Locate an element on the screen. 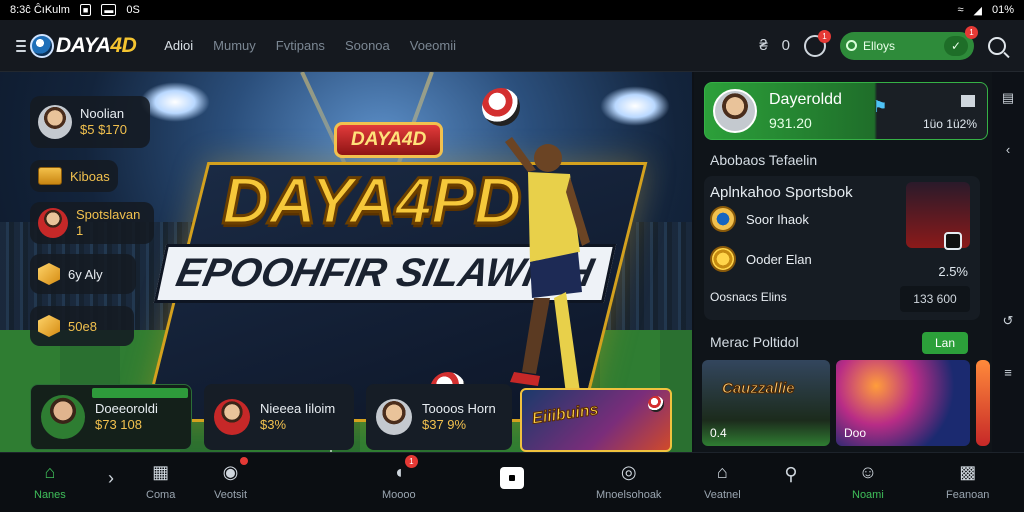 This screenshot has width=1024, height=512. gift-icon: ◎ is located at coordinates (628, 471).